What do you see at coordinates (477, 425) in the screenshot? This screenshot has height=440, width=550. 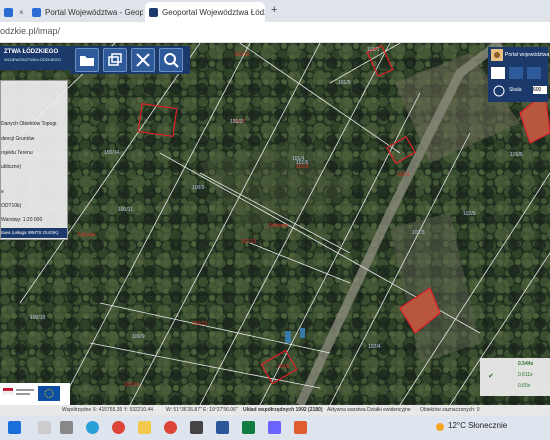 I see `weather-text: 12°C Słonecznie` at bounding box center [477, 425].